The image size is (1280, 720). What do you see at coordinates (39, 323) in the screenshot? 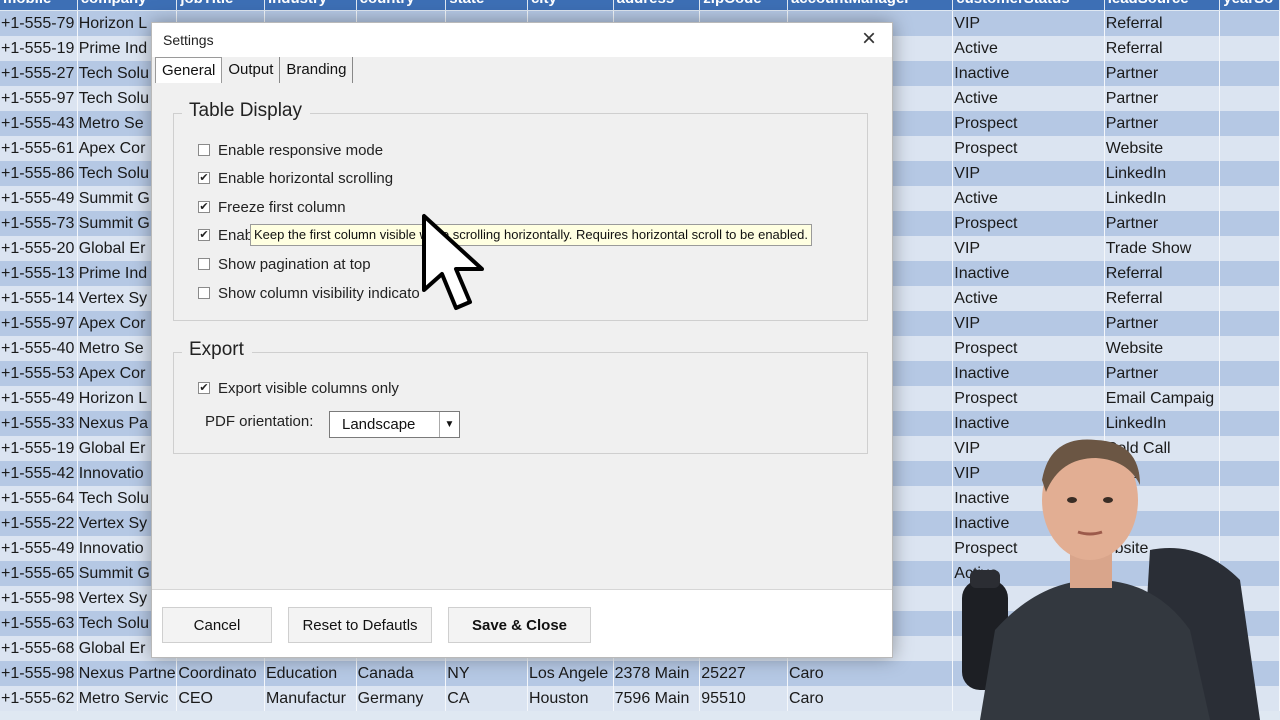
I see `table-cell: +1-555-97` at bounding box center [39, 323].